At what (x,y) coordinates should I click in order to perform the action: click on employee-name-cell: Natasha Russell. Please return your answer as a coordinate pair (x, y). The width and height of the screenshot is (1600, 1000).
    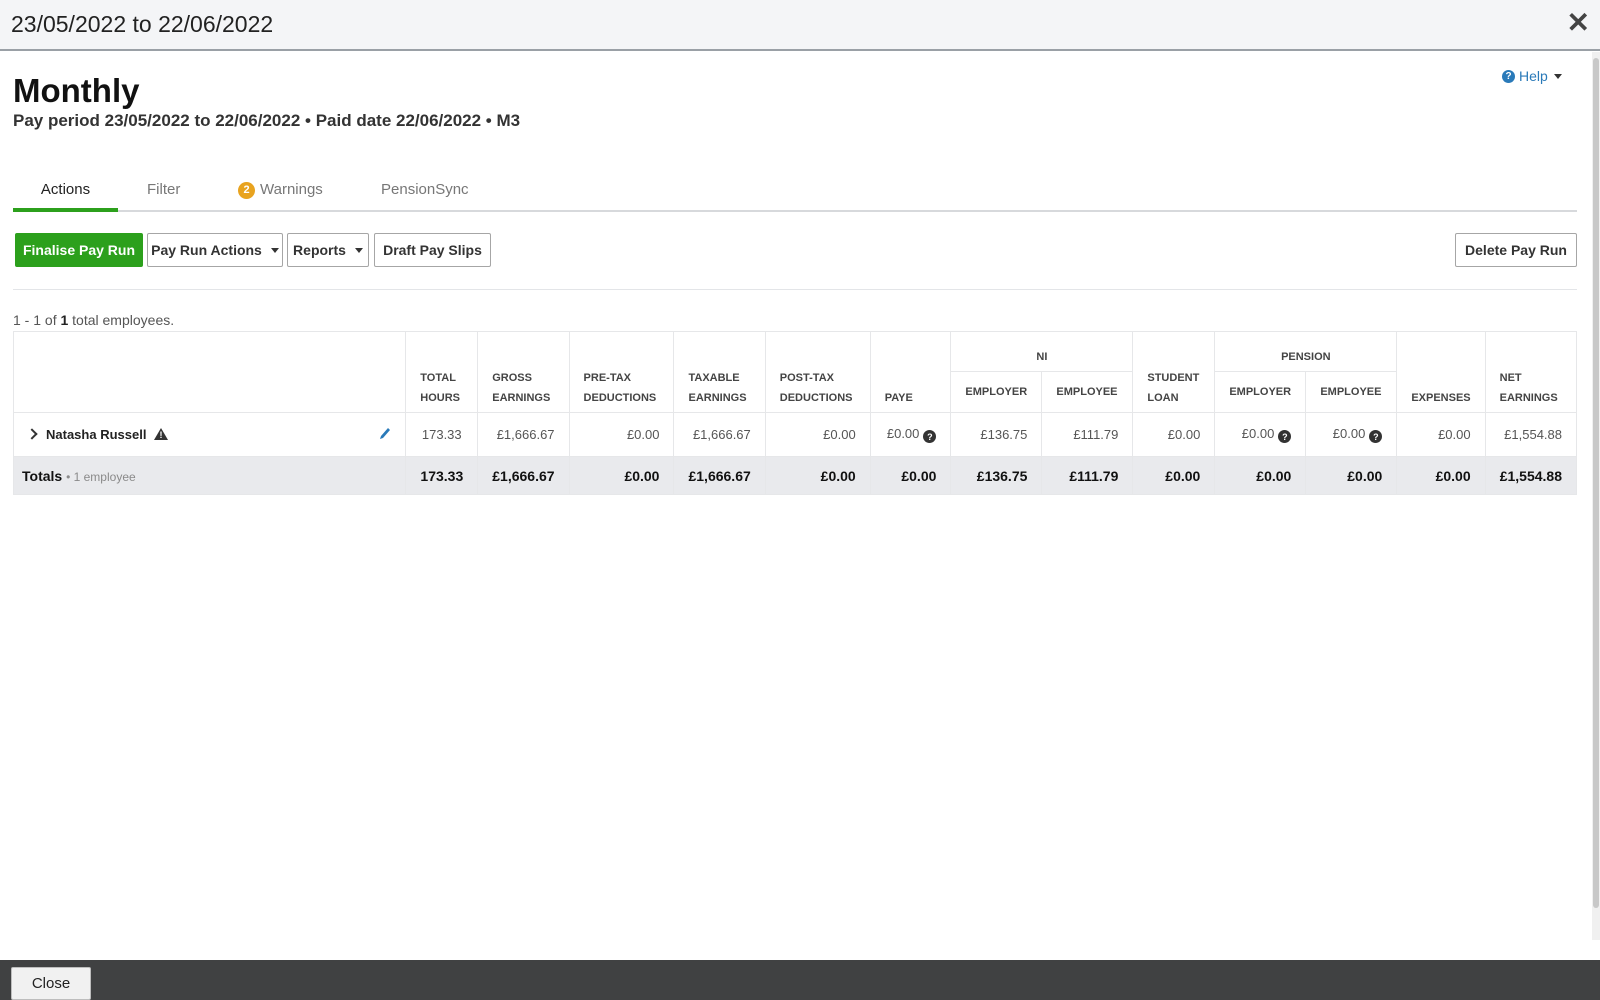
    Looking at the image, I should click on (209, 434).